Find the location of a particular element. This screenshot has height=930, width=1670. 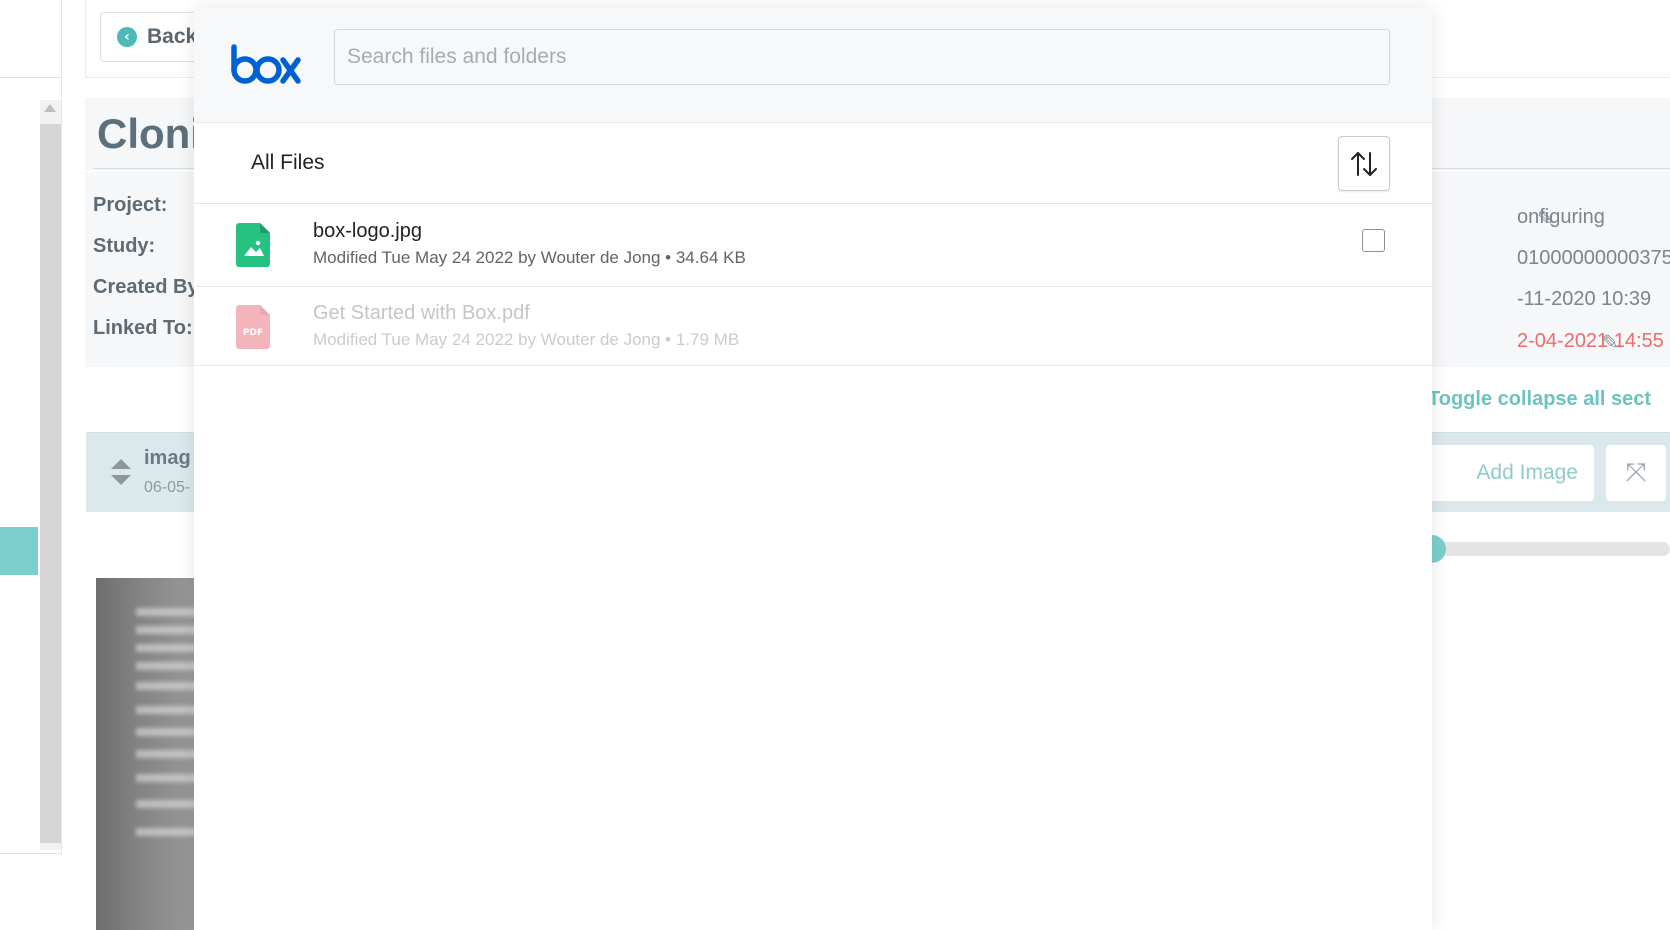

search-input is located at coordinates (862, 57).